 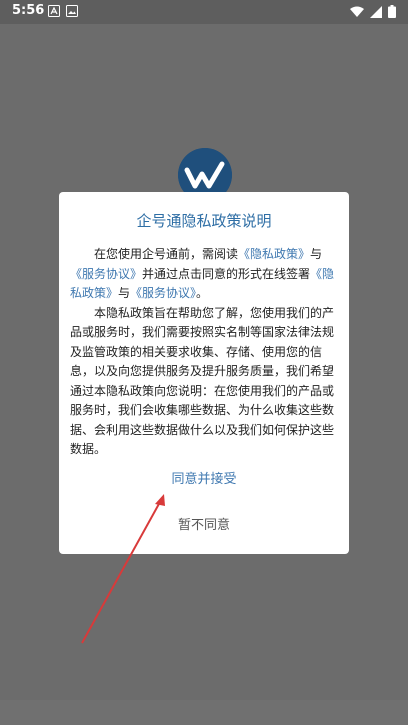 I want to click on intro-text-4: 与, so click(x=124, y=293).